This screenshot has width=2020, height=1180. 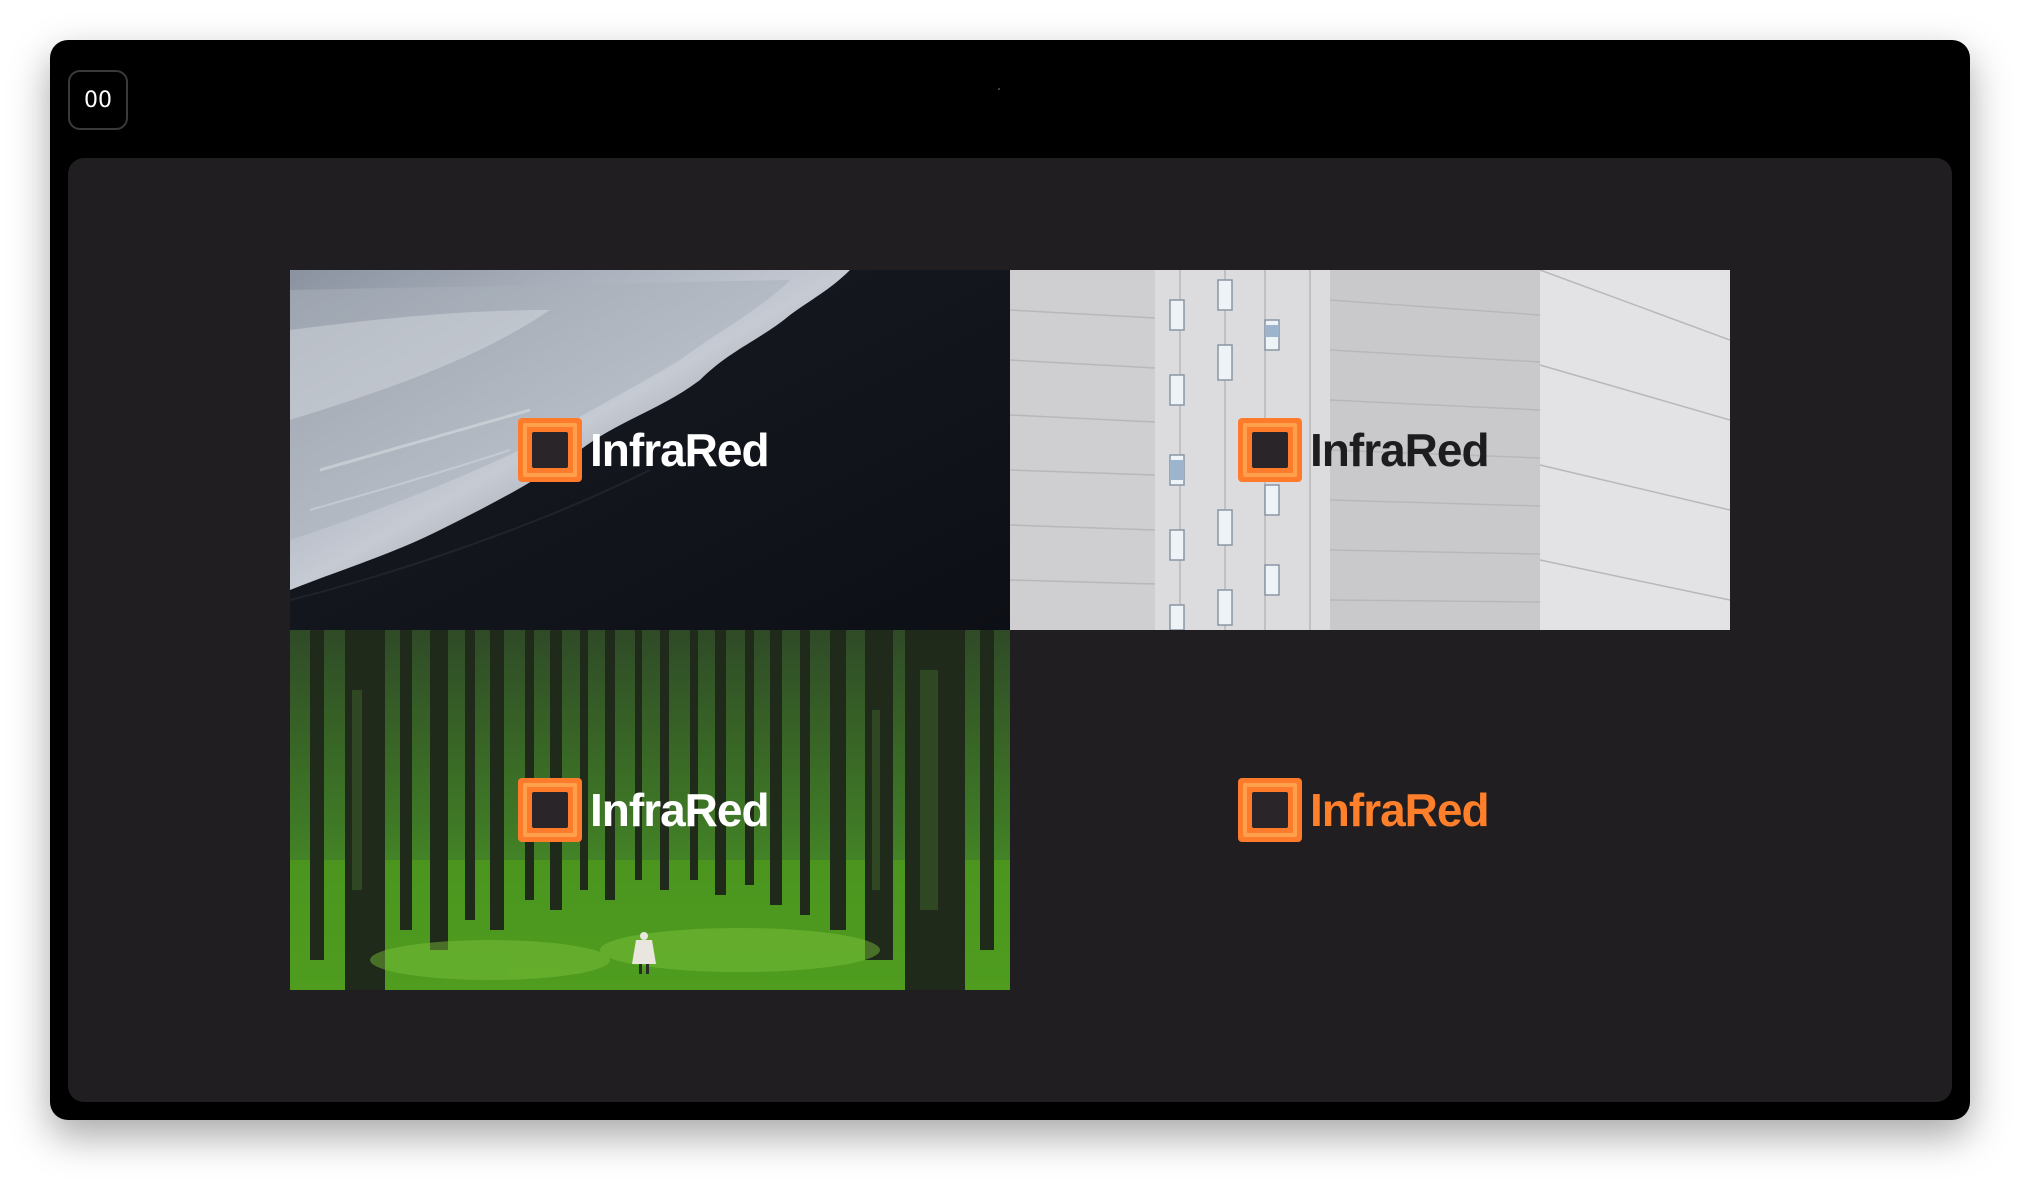 I want to click on logo-tile-building: InfraRed, so click(x=1370, y=450).